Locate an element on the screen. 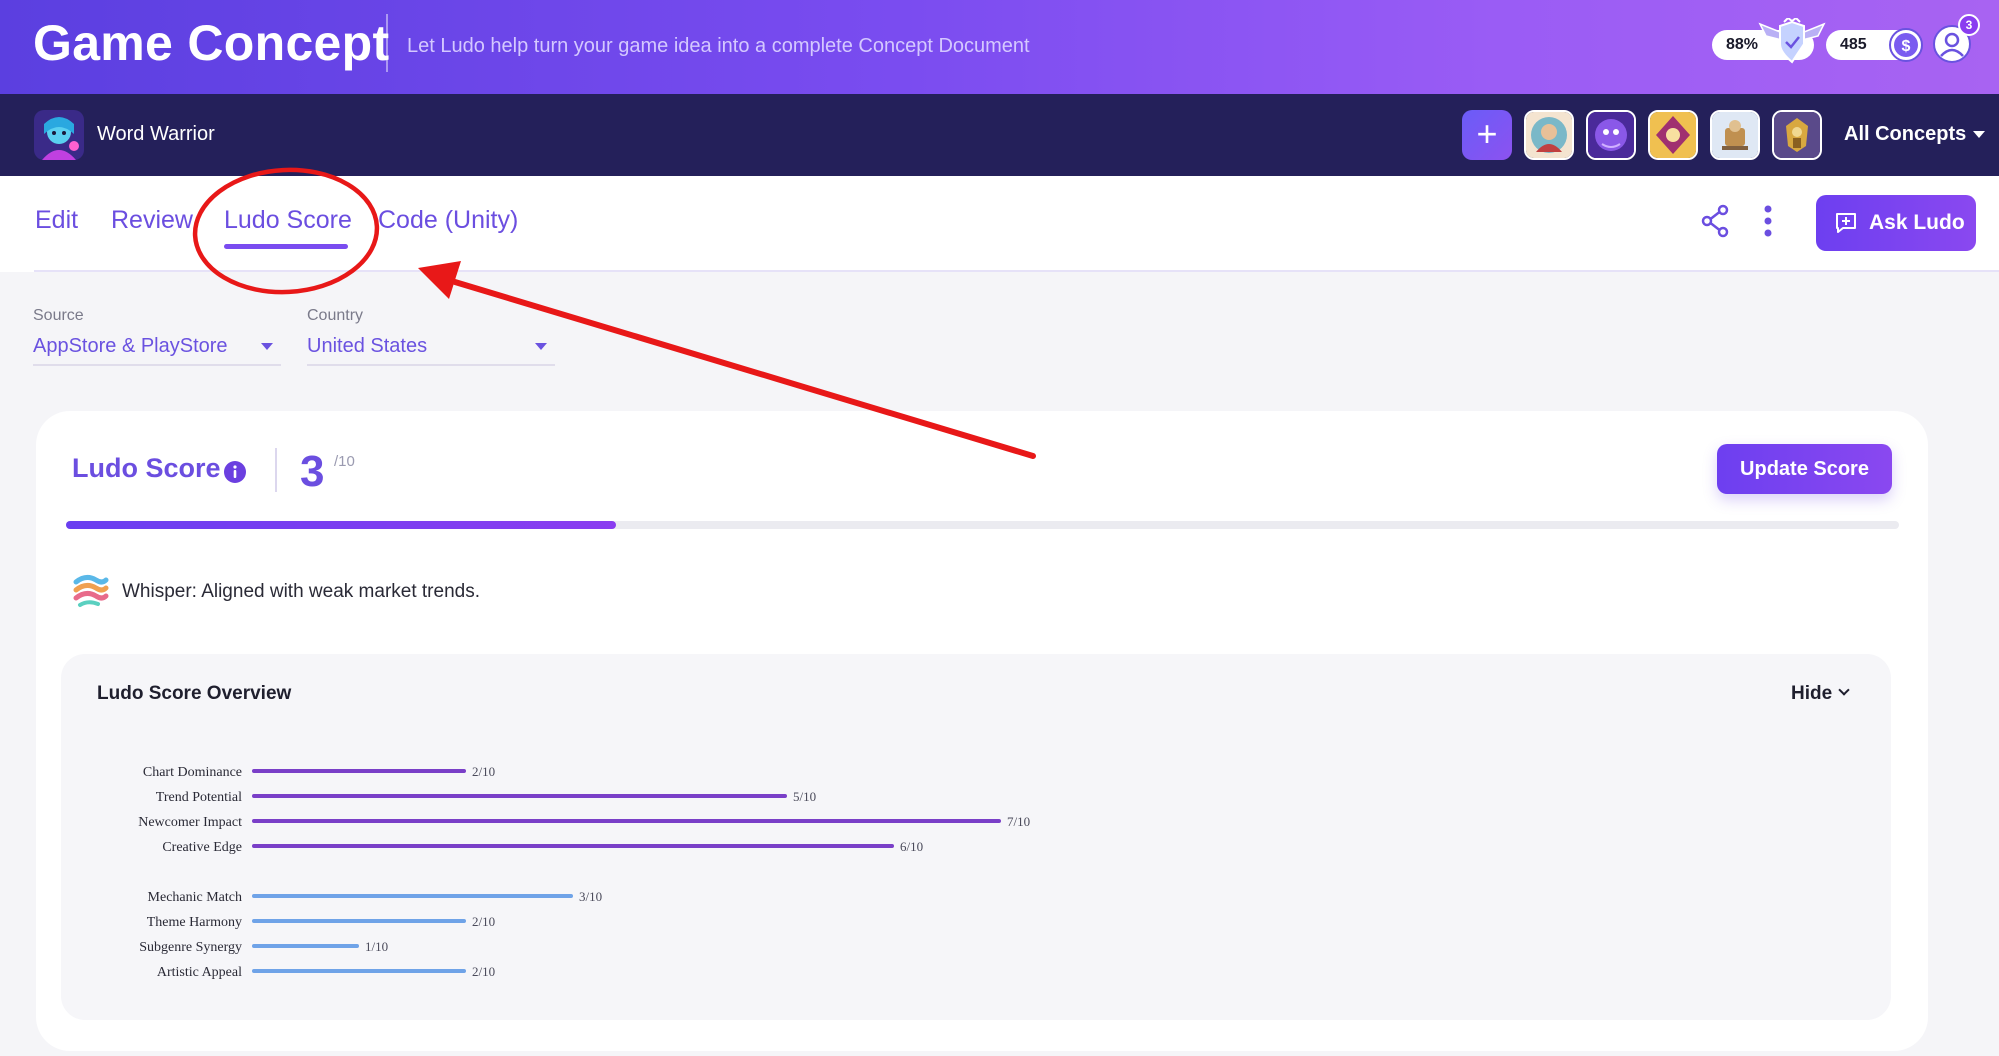  bar-value-label: 3/10 is located at coordinates (590, 896).